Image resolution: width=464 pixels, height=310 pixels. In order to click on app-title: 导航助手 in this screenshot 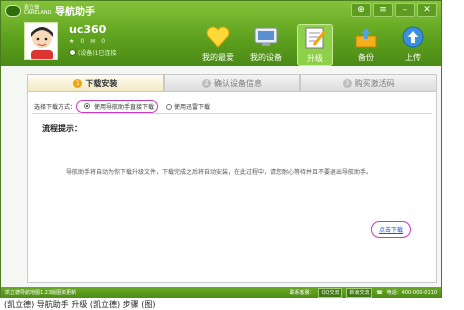, I will do `click(75, 12)`.